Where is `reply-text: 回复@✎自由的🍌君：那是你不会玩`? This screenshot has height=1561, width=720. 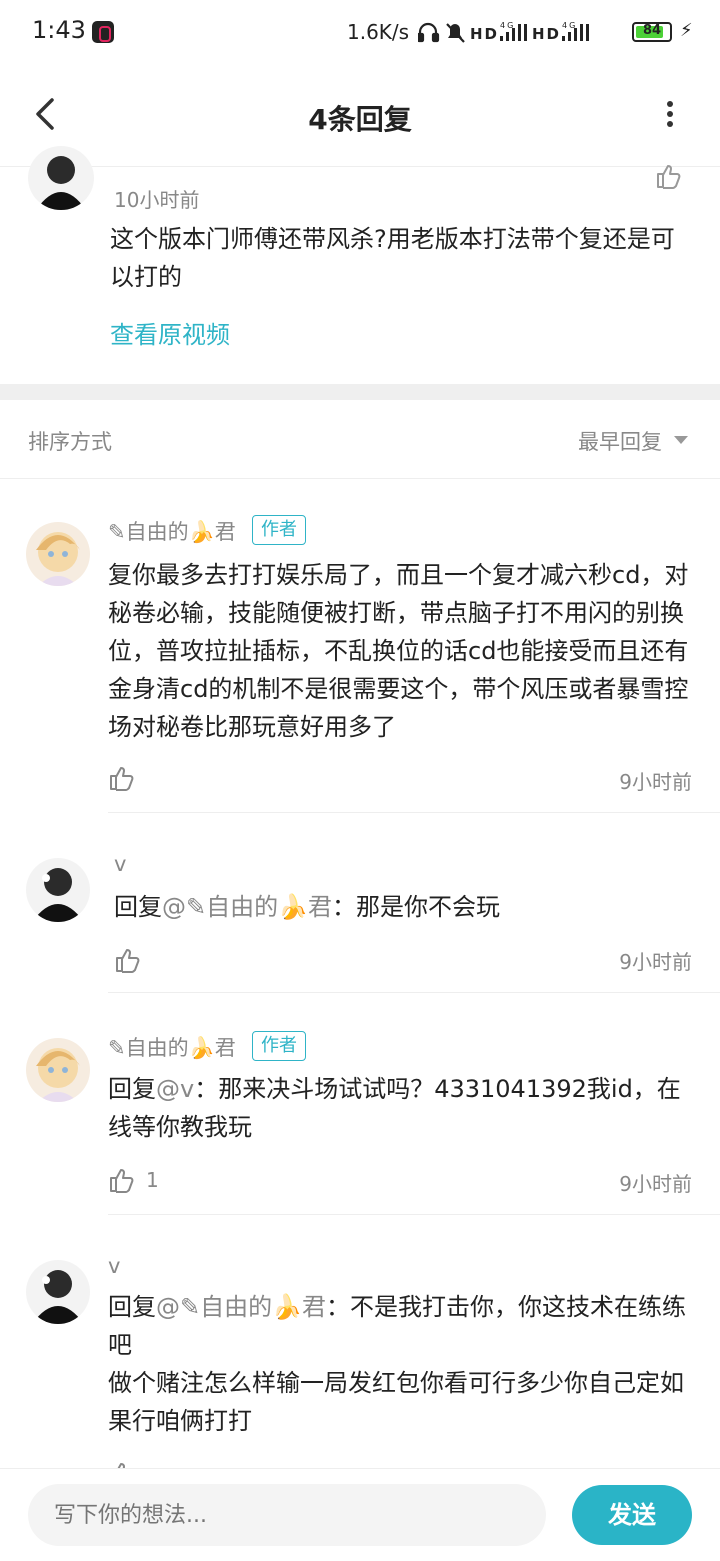
reply-text: 回复@✎自由的🍌君：那是你不会玩 is located at coordinates (409, 907).